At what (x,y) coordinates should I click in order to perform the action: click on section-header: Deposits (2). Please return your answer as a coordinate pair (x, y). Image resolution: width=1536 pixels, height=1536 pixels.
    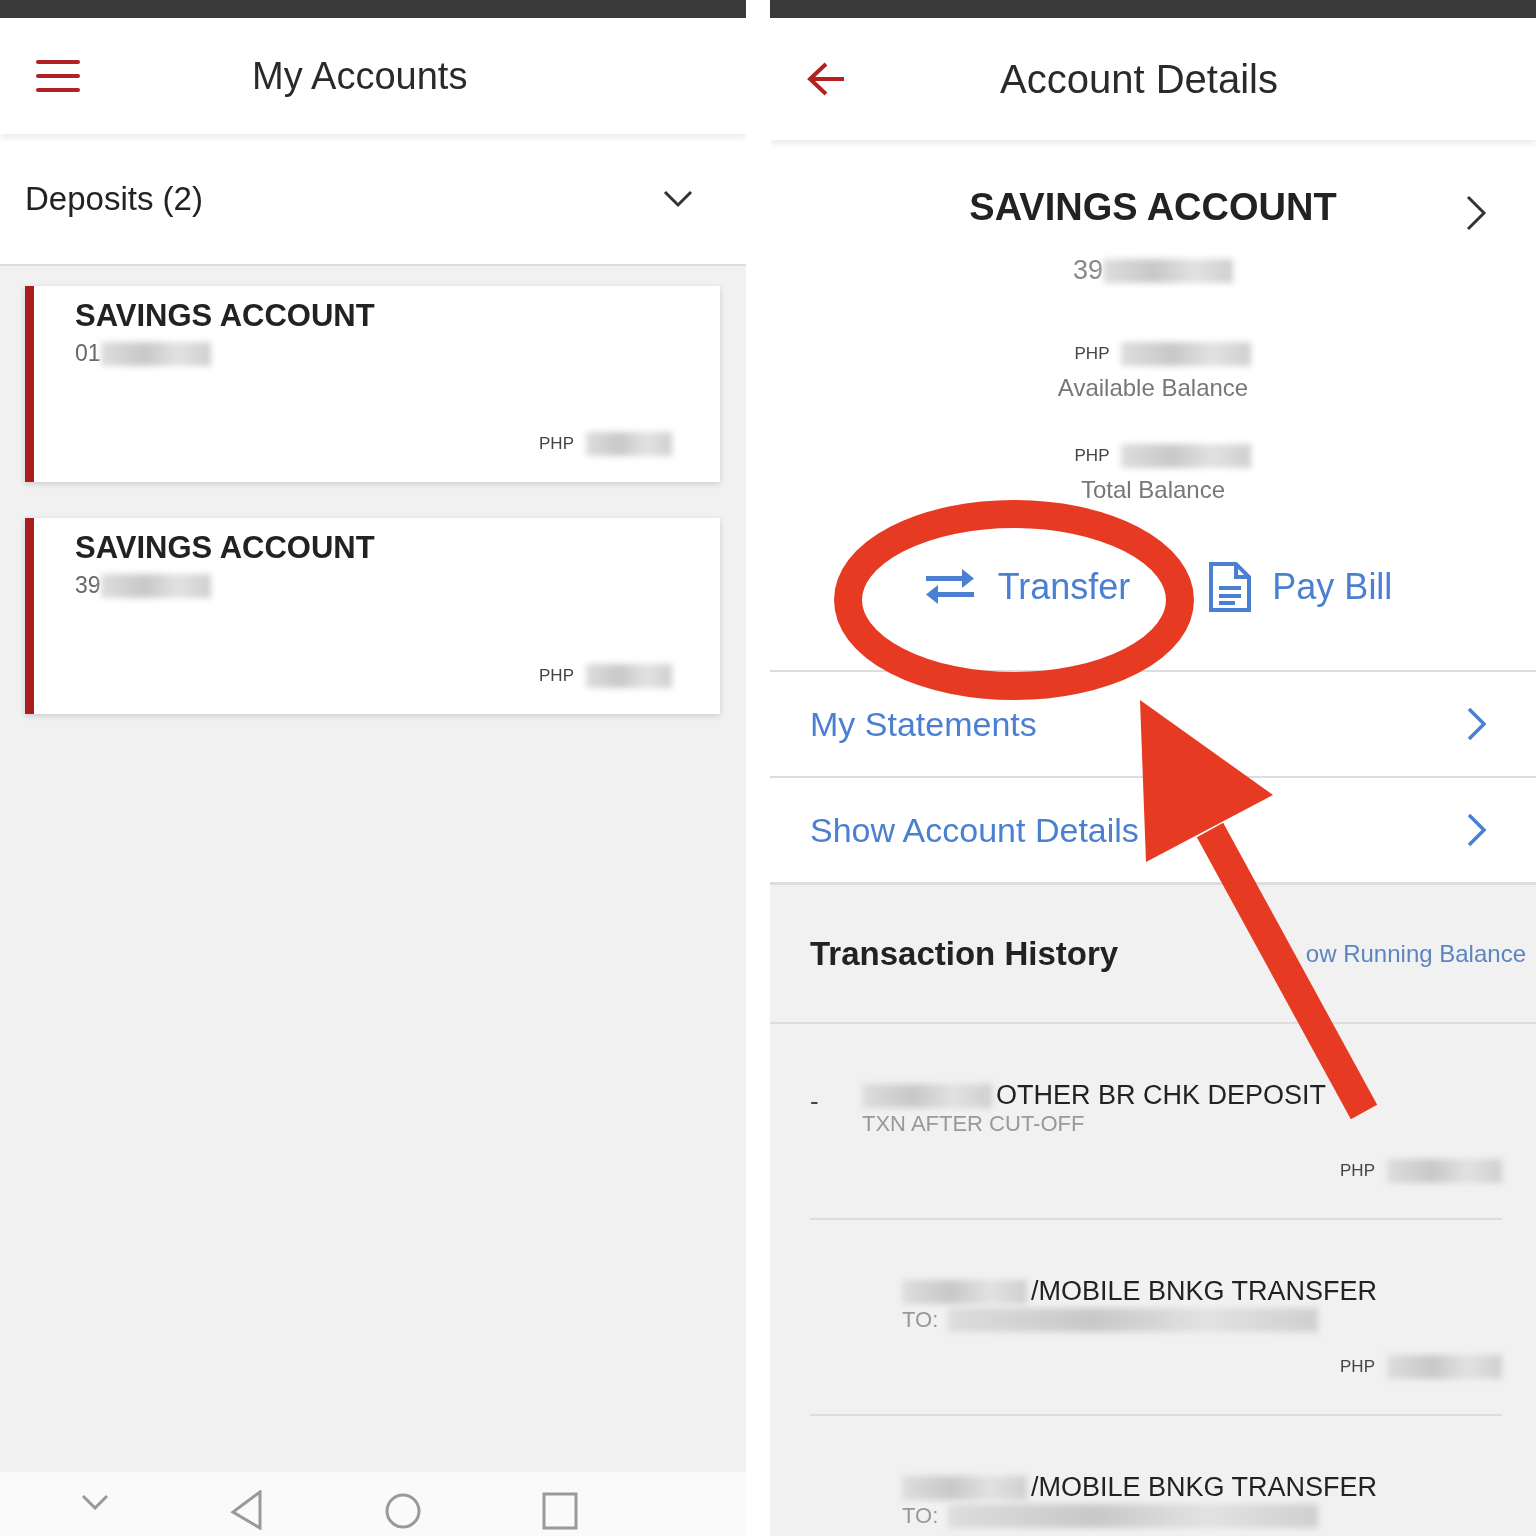
    Looking at the image, I should click on (373, 200).